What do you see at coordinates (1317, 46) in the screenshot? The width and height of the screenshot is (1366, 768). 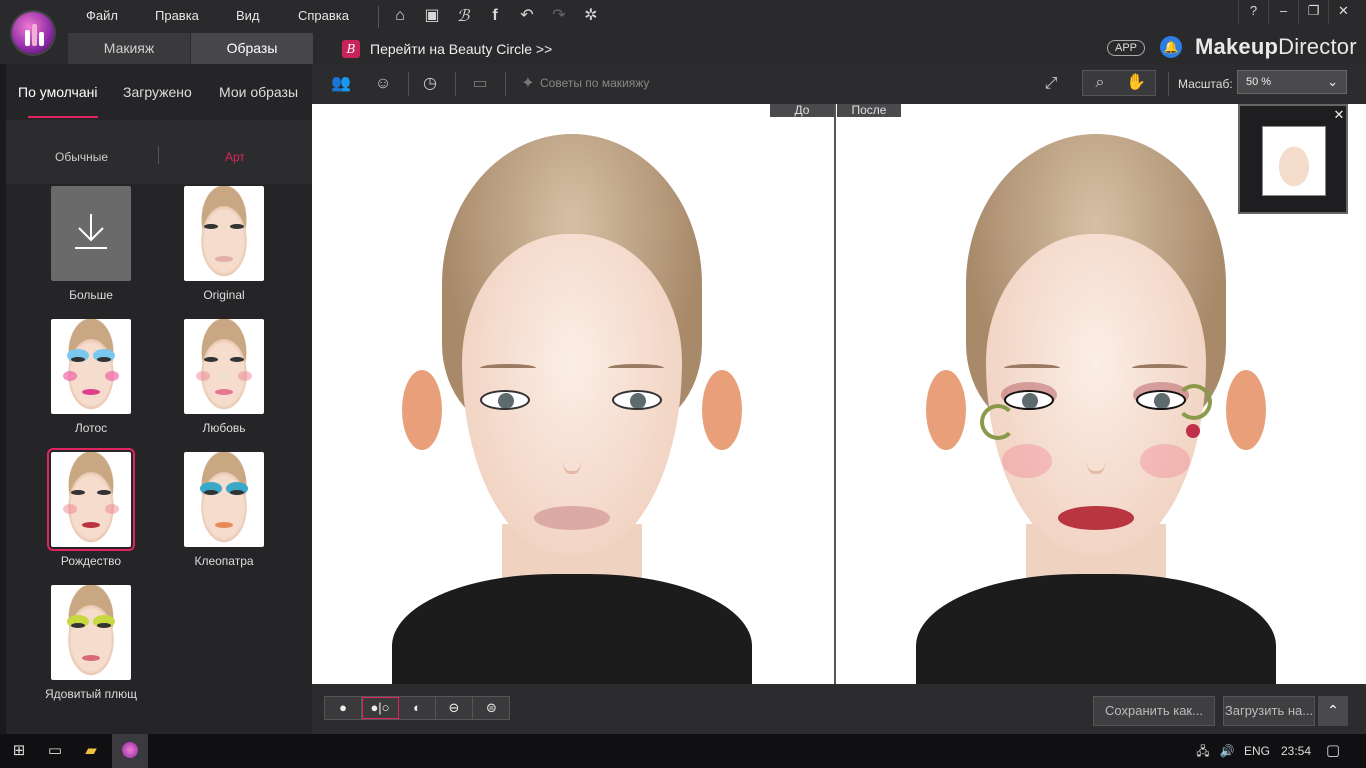 I see `brand-name-rest: Director` at bounding box center [1317, 46].